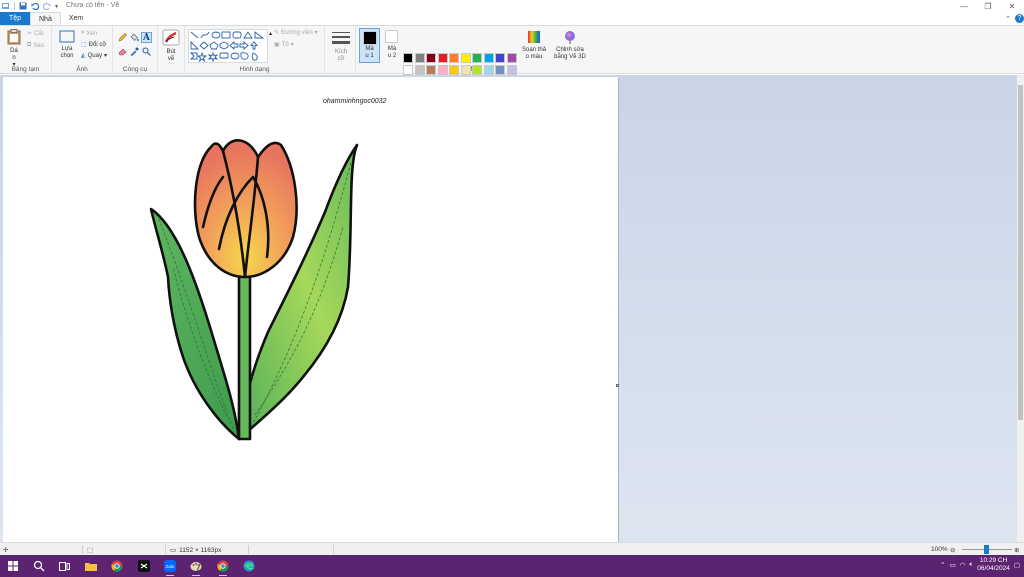 Image resolution: width=1024 pixels, height=577 pixels. I want to click on magnifier-tool, so click(146, 51).